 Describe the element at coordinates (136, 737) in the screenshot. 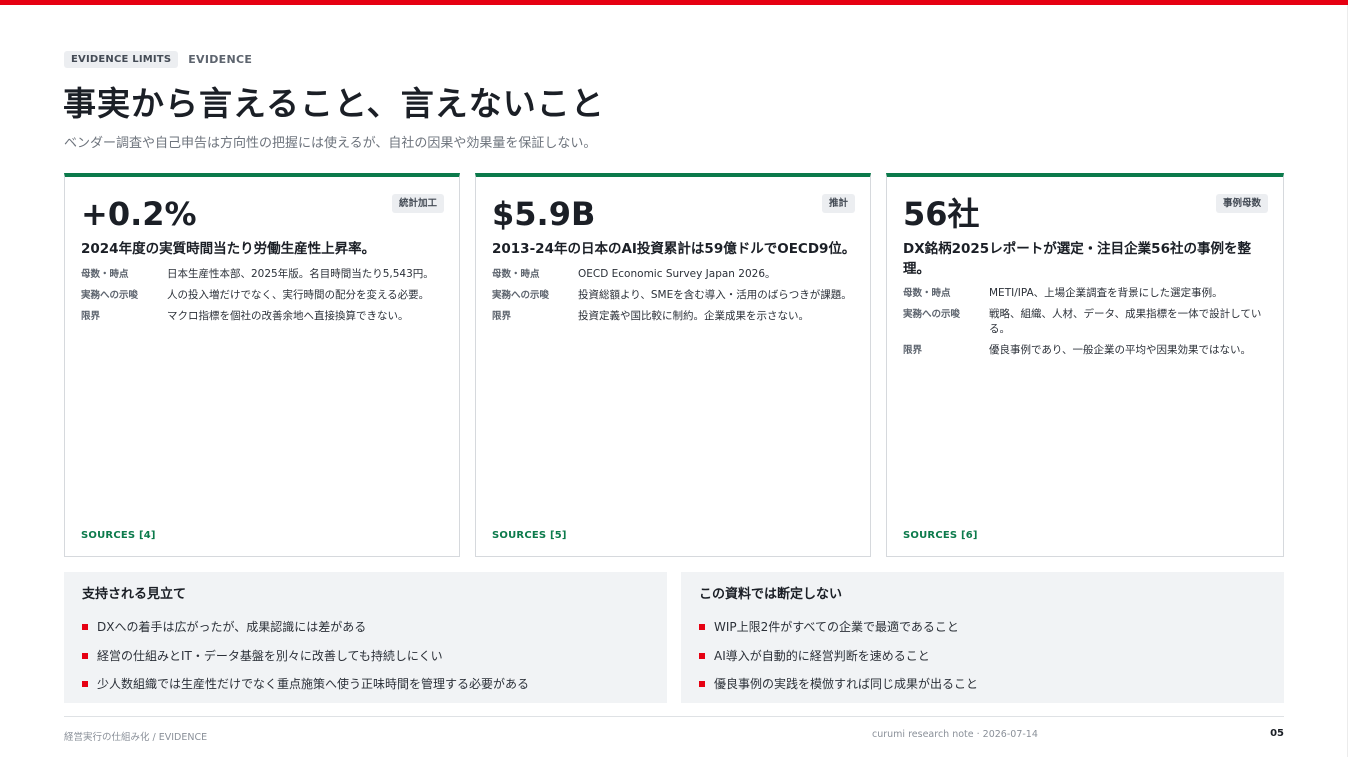

I see `footer-breadcrumb: 経営実行の仕組み化 / EVIDENCE` at that location.